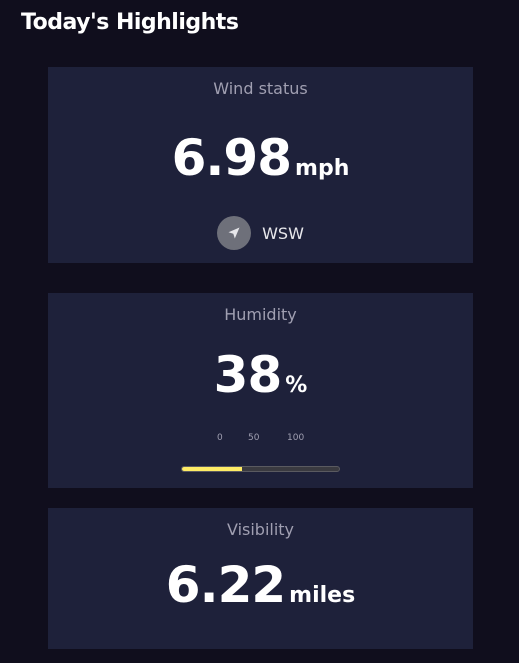 The height and width of the screenshot is (663, 519). Describe the element at coordinates (220, 438) in the screenshot. I see `humidity-scale-min: 0` at that location.